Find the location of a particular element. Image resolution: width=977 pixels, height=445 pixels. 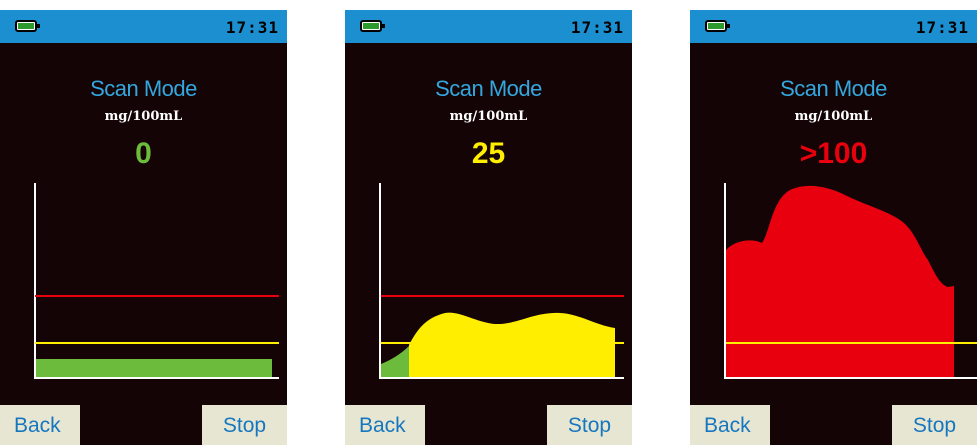

signal-area-green is located at coordinates (395, 361).